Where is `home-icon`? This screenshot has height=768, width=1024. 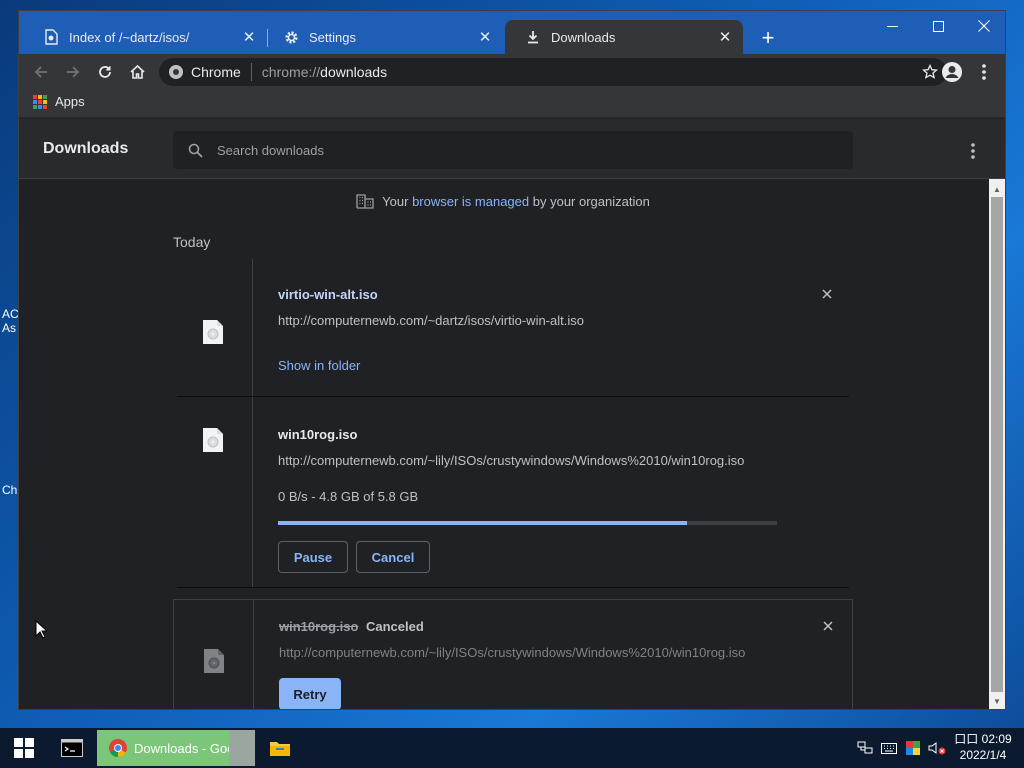 home-icon is located at coordinates (137, 71).